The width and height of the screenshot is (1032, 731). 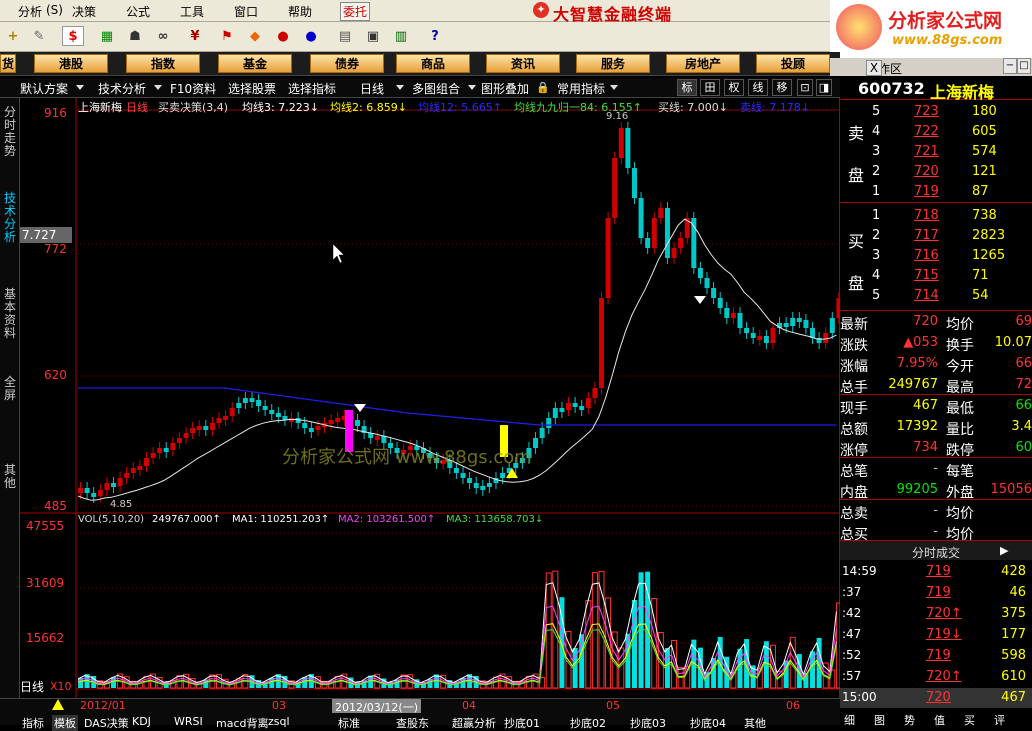 I want to click on f10-button: F10资料, so click(x=193, y=88).